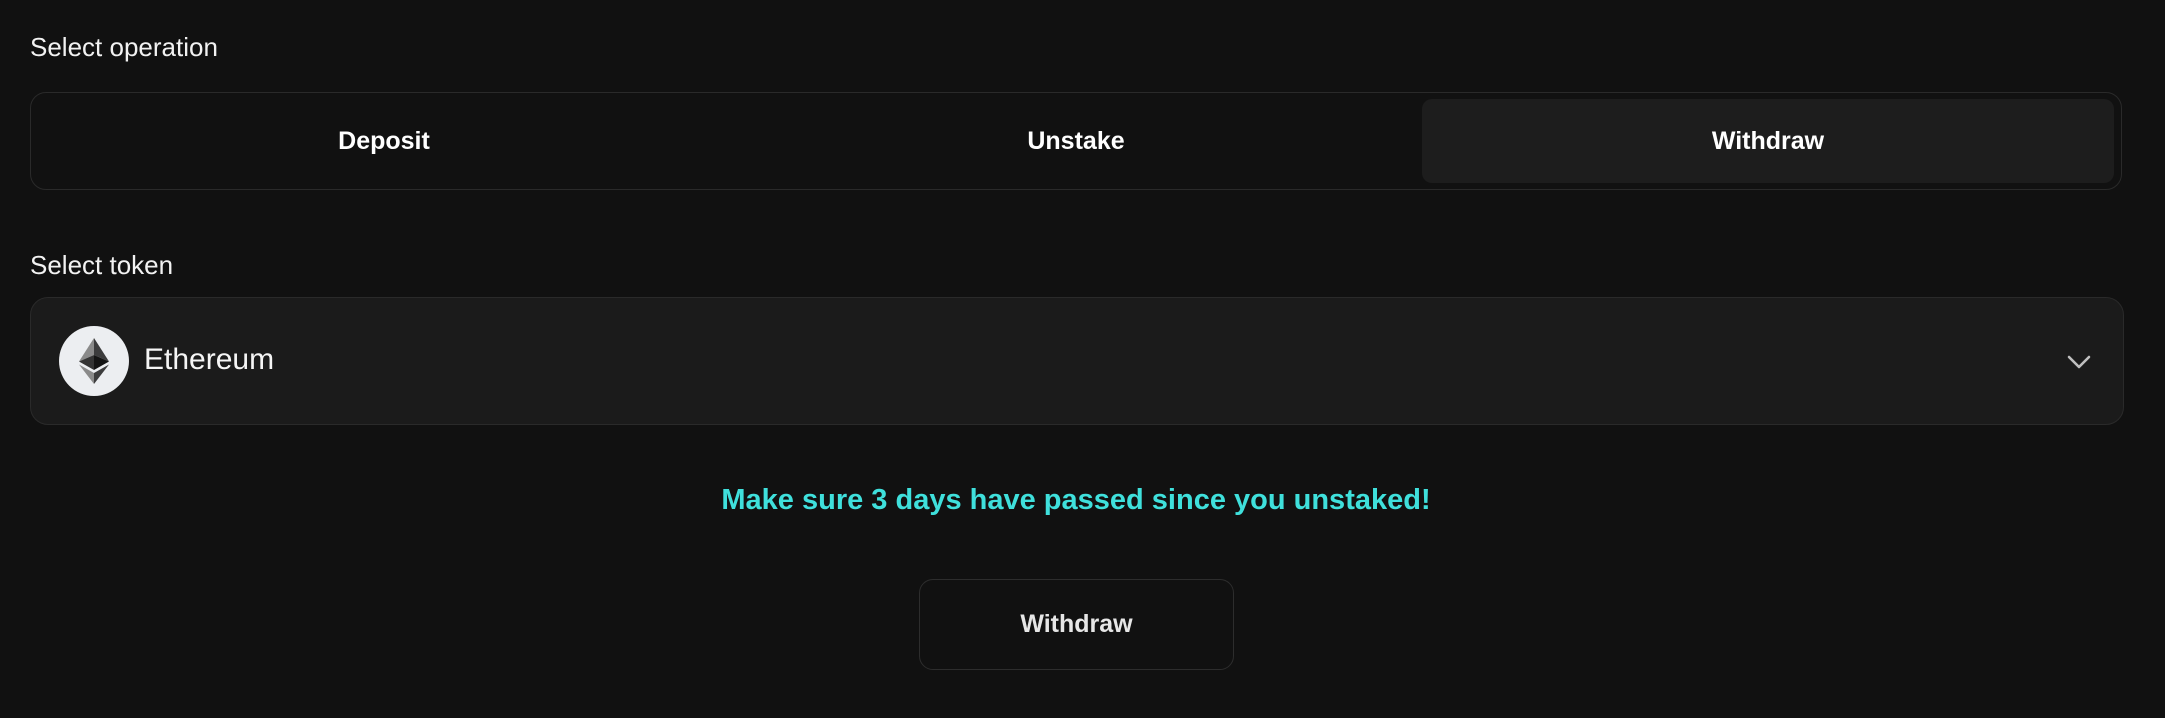 The image size is (2165, 718). I want to click on select-token-label: Select token, so click(102, 265).